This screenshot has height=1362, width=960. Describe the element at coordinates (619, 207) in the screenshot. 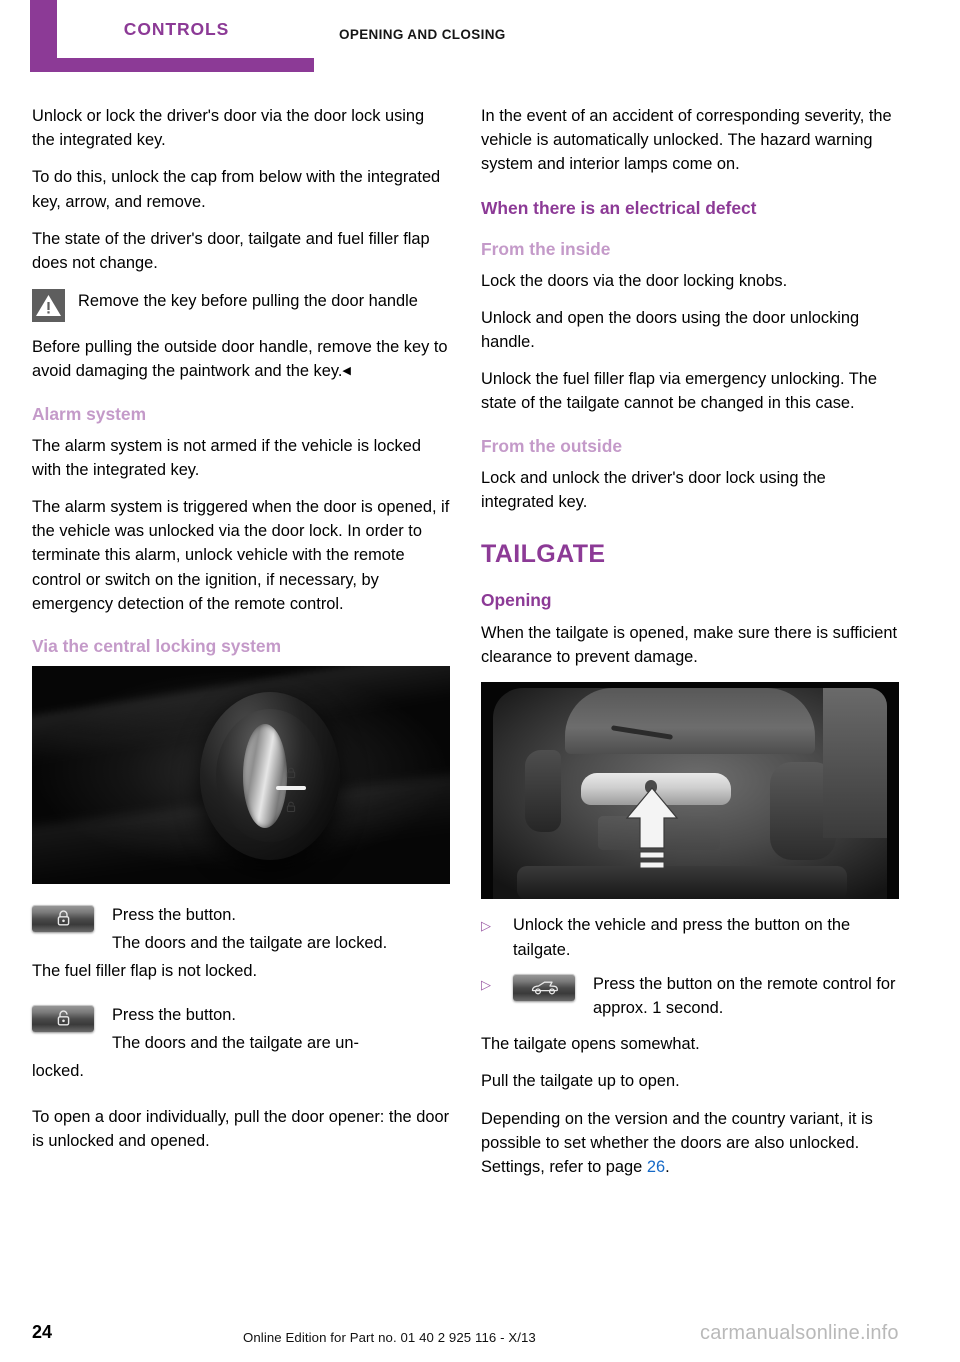

I see `heading-electrical-defect: When there is an electrical defect` at that location.